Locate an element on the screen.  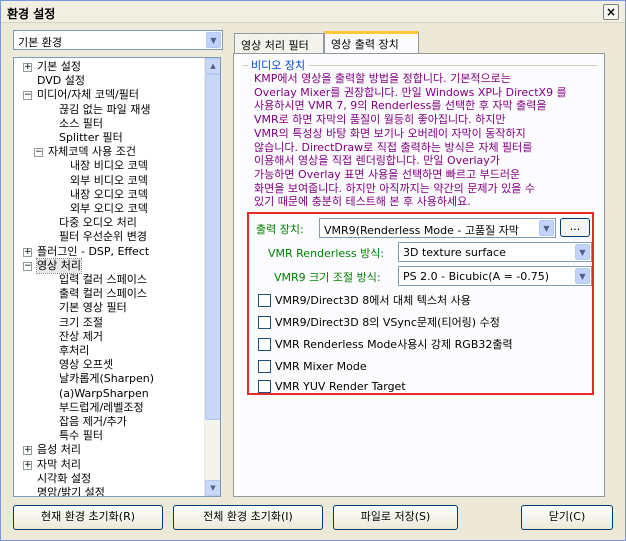
description-line: VMR로 하면 자막의 품질이 월등히 좋아집니다. 하지만 is located at coordinates (380, 120).